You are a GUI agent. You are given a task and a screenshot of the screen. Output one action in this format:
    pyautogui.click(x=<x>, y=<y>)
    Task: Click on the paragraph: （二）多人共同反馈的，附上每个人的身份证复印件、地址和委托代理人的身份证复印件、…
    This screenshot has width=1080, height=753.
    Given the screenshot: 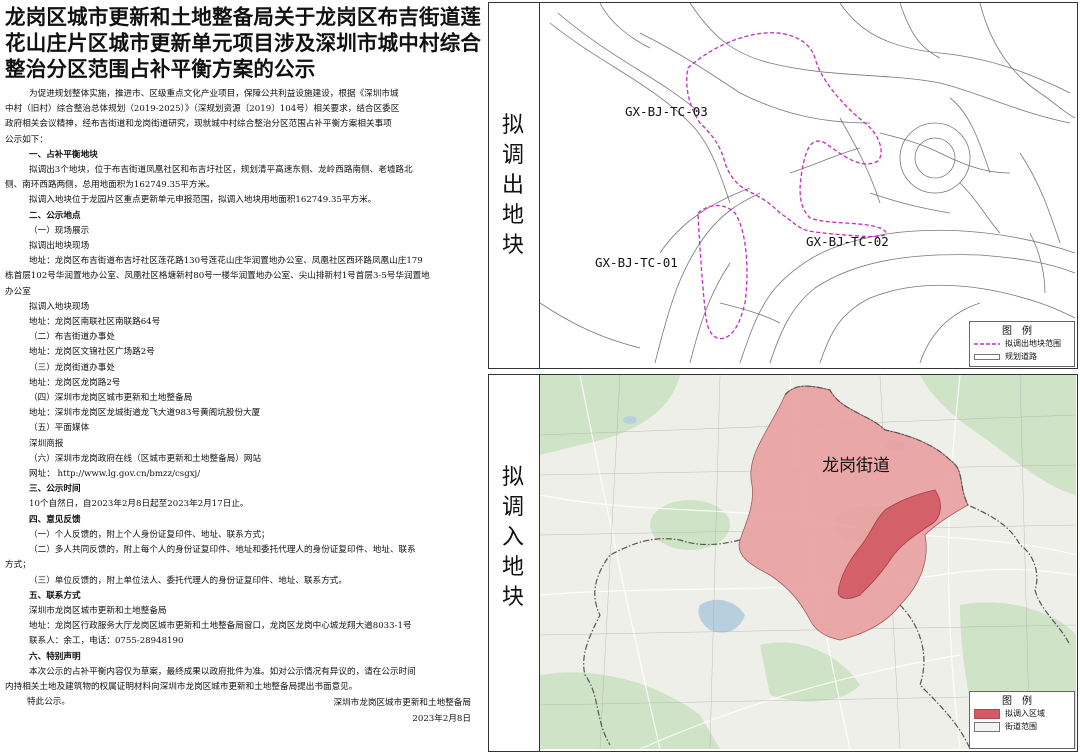 What is the action you would take?
    pyautogui.click(x=222, y=550)
    